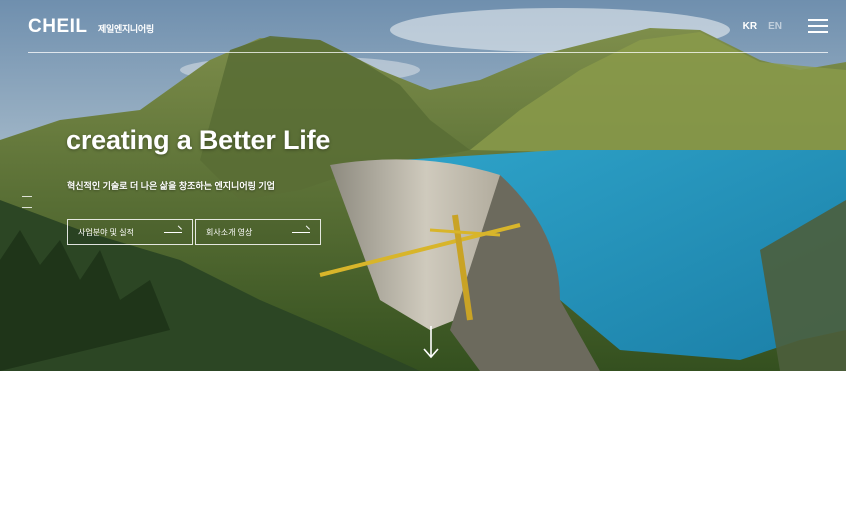 The image size is (846, 524). I want to click on business-areas-label: 사업분야 및 실적, so click(106, 232).